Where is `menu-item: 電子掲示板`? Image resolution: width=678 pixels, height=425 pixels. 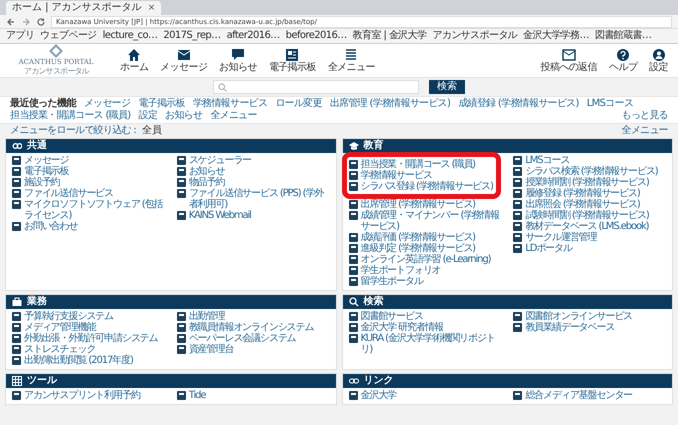 menu-item: 電子掲示板 is located at coordinates (89, 171).